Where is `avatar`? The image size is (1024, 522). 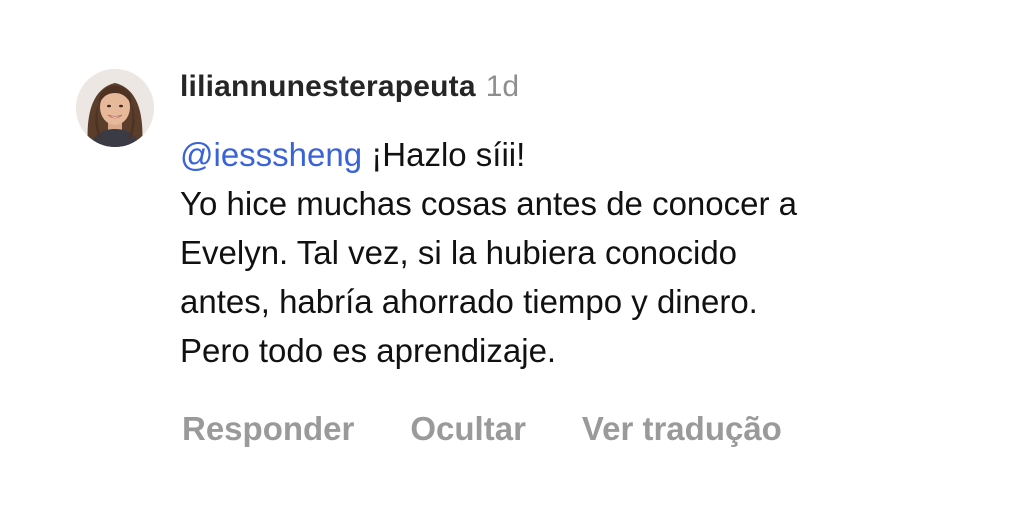 avatar is located at coordinates (115, 108).